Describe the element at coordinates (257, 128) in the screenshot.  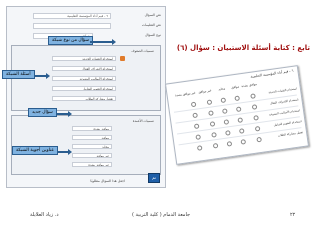
I see `grid-radio-r4-c1` at that location.